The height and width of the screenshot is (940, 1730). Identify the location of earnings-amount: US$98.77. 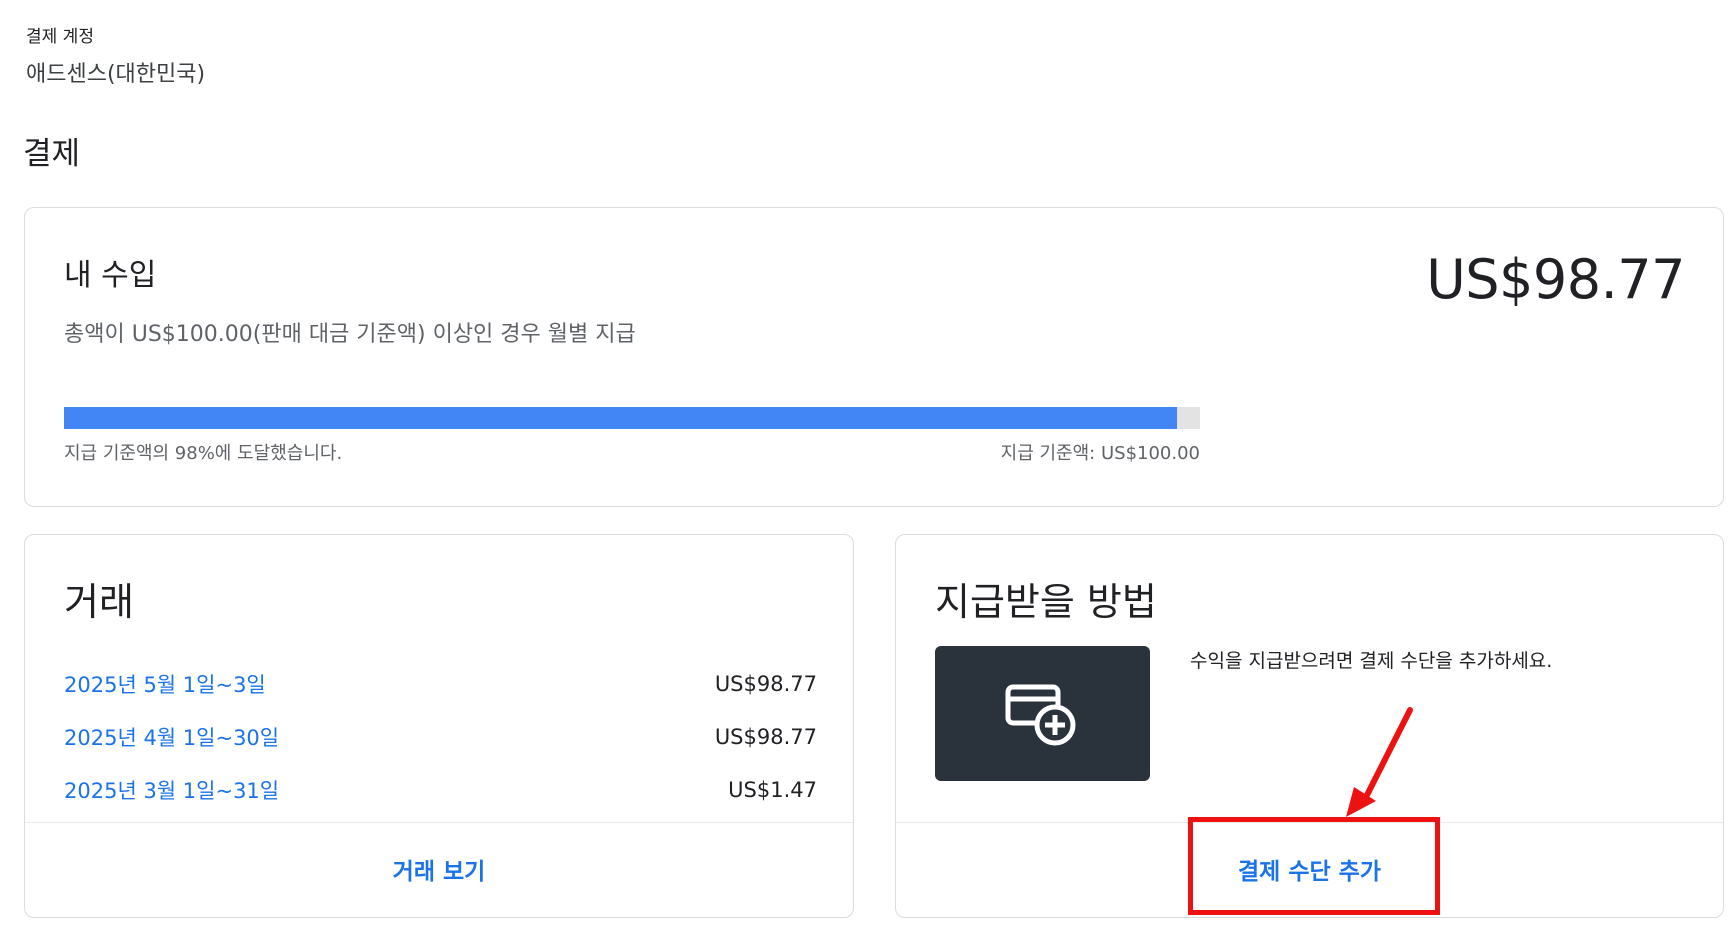
(1555, 279).